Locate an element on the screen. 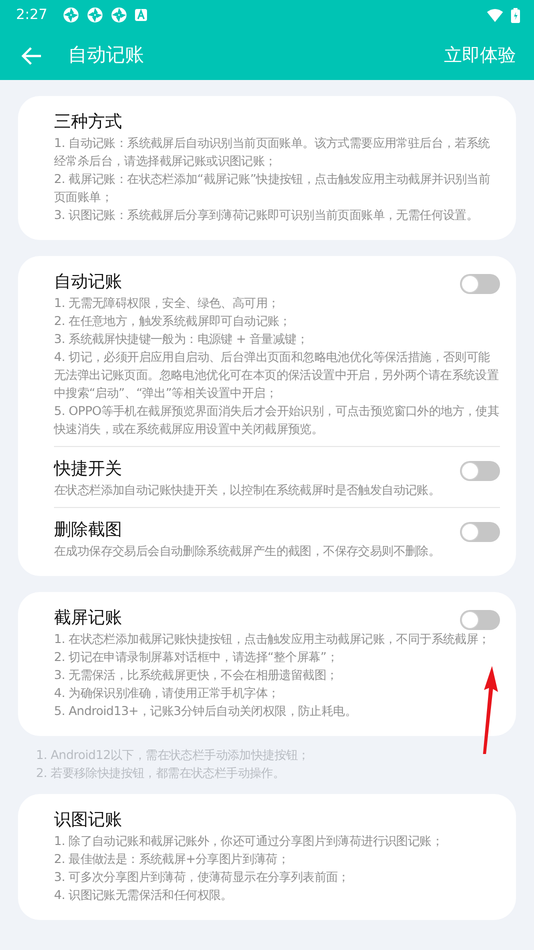 The width and height of the screenshot is (534, 950). description-text: 3. 可多次分享图片到薄荷，使薄荷显示在分享列表前面； is located at coordinates (202, 877).